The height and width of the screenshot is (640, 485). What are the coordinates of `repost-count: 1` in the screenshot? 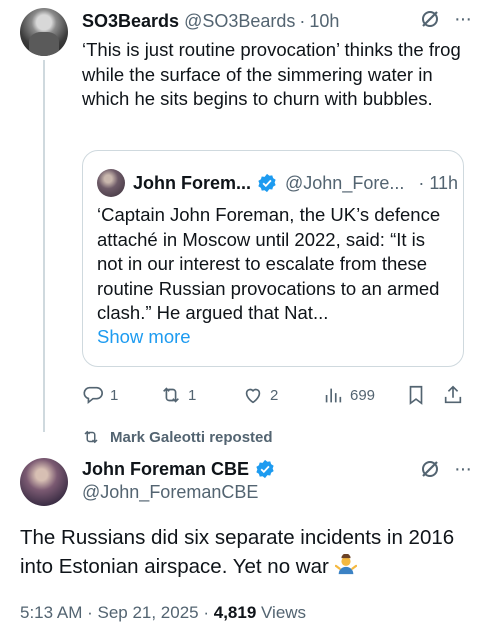 It's located at (192, 395).